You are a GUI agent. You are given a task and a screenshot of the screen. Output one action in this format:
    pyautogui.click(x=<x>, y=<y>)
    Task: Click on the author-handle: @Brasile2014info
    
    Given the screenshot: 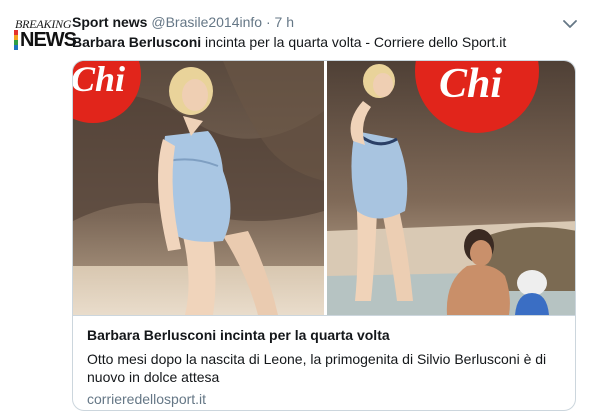 What is the action you would take?
    pyautogui.click(x=206, y=22)
    